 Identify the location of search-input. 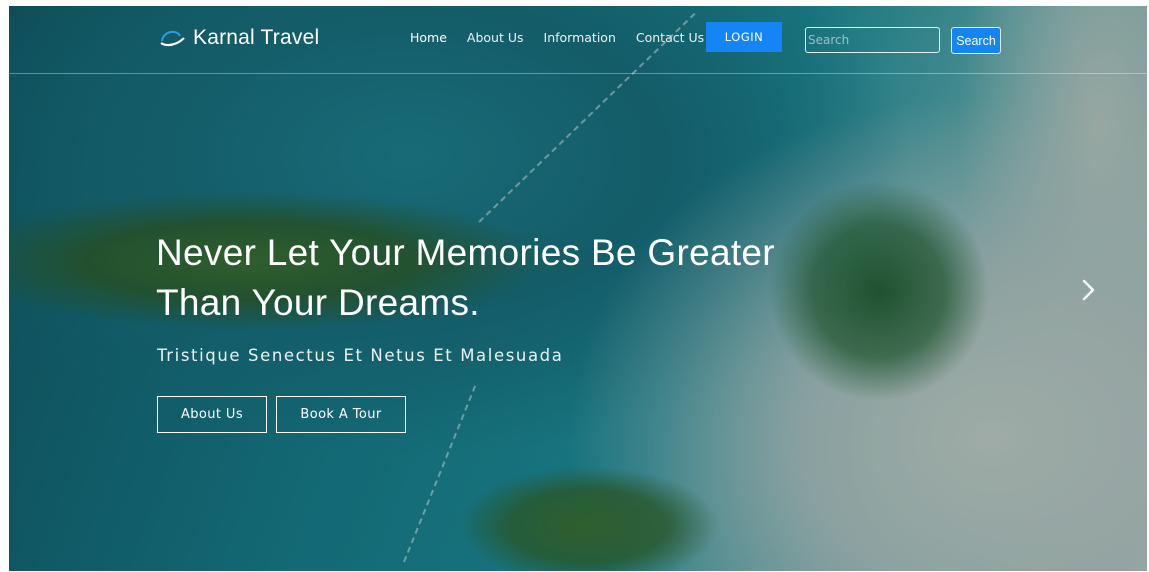
(872, 40).